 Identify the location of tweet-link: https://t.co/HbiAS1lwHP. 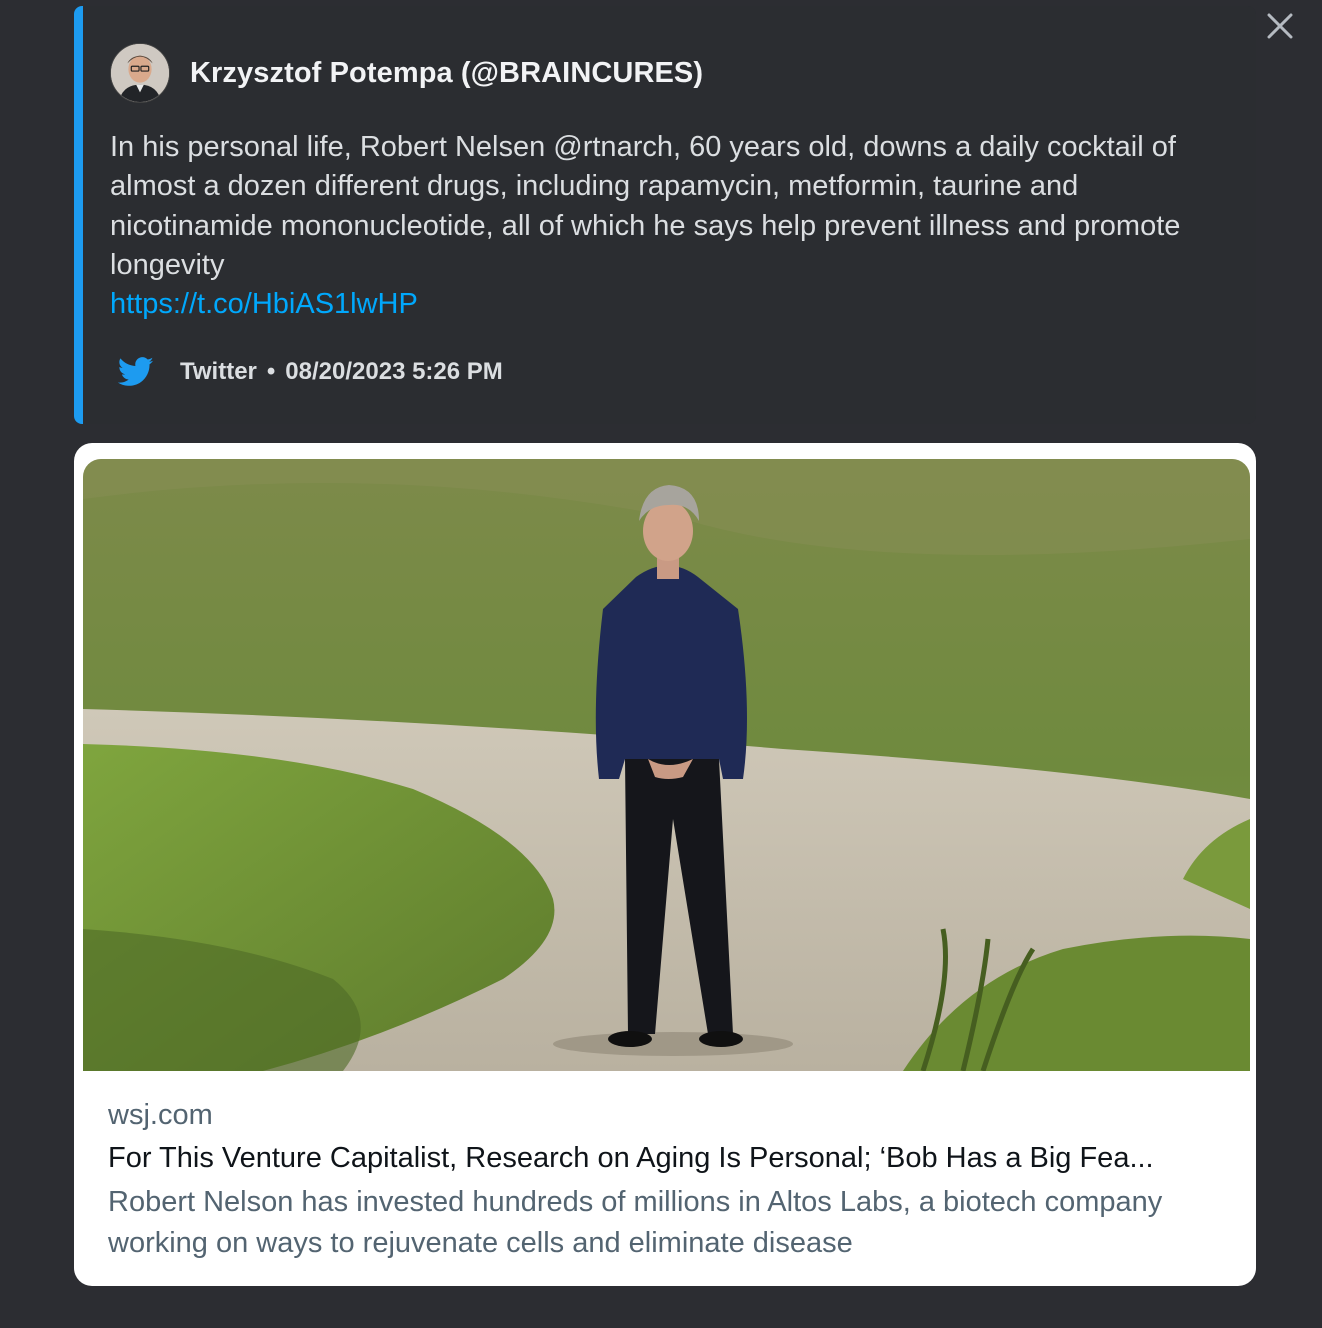
(665, 304).